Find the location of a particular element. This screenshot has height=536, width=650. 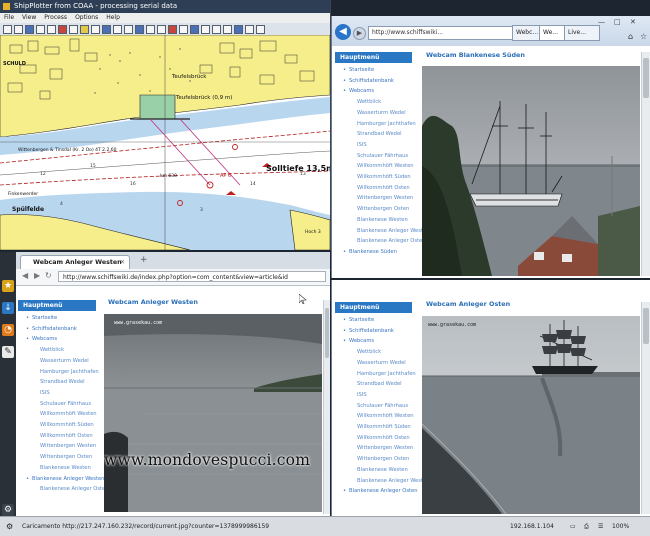

ruler-icon is located at coordinates (260, 29).